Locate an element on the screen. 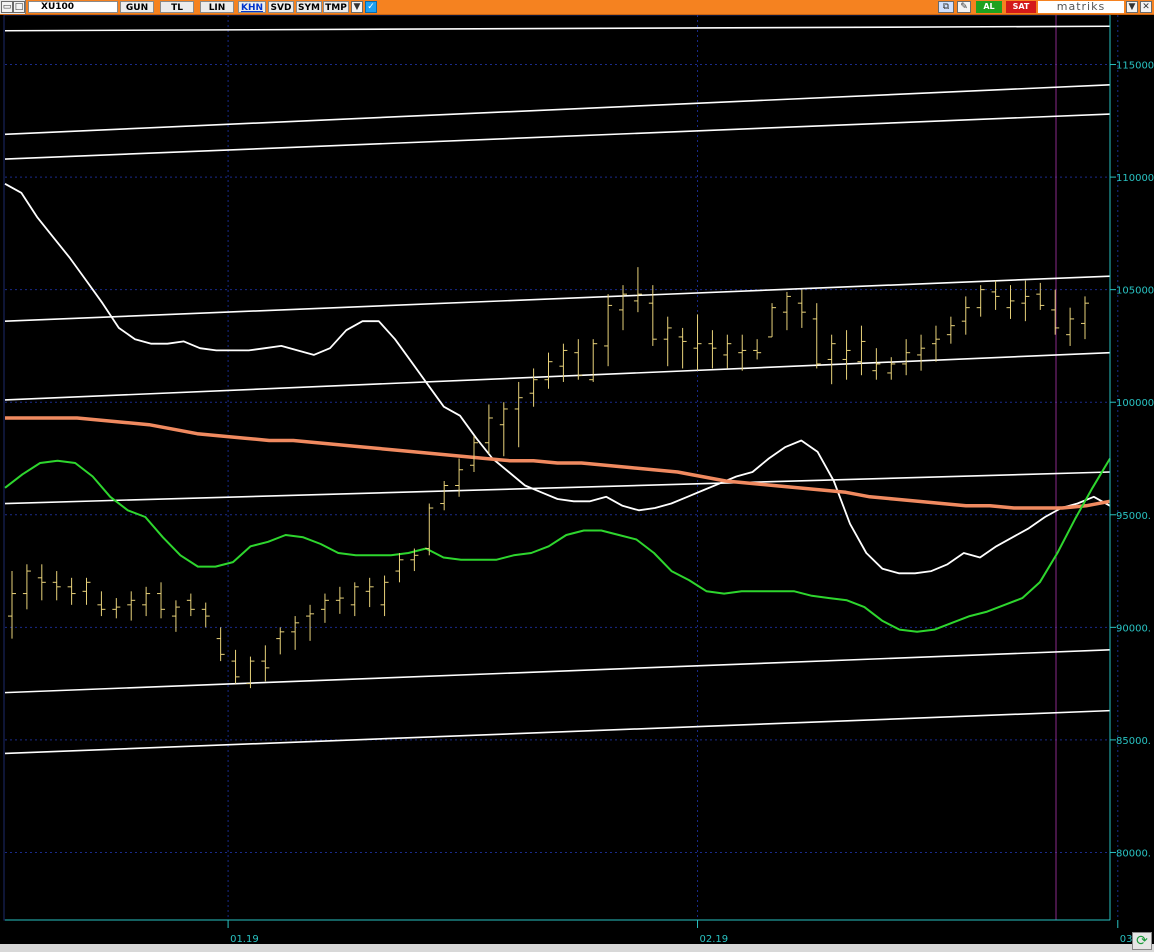 The image size is (1154, 952). symbol-text: XU100 is located at coordinates (58, 7).